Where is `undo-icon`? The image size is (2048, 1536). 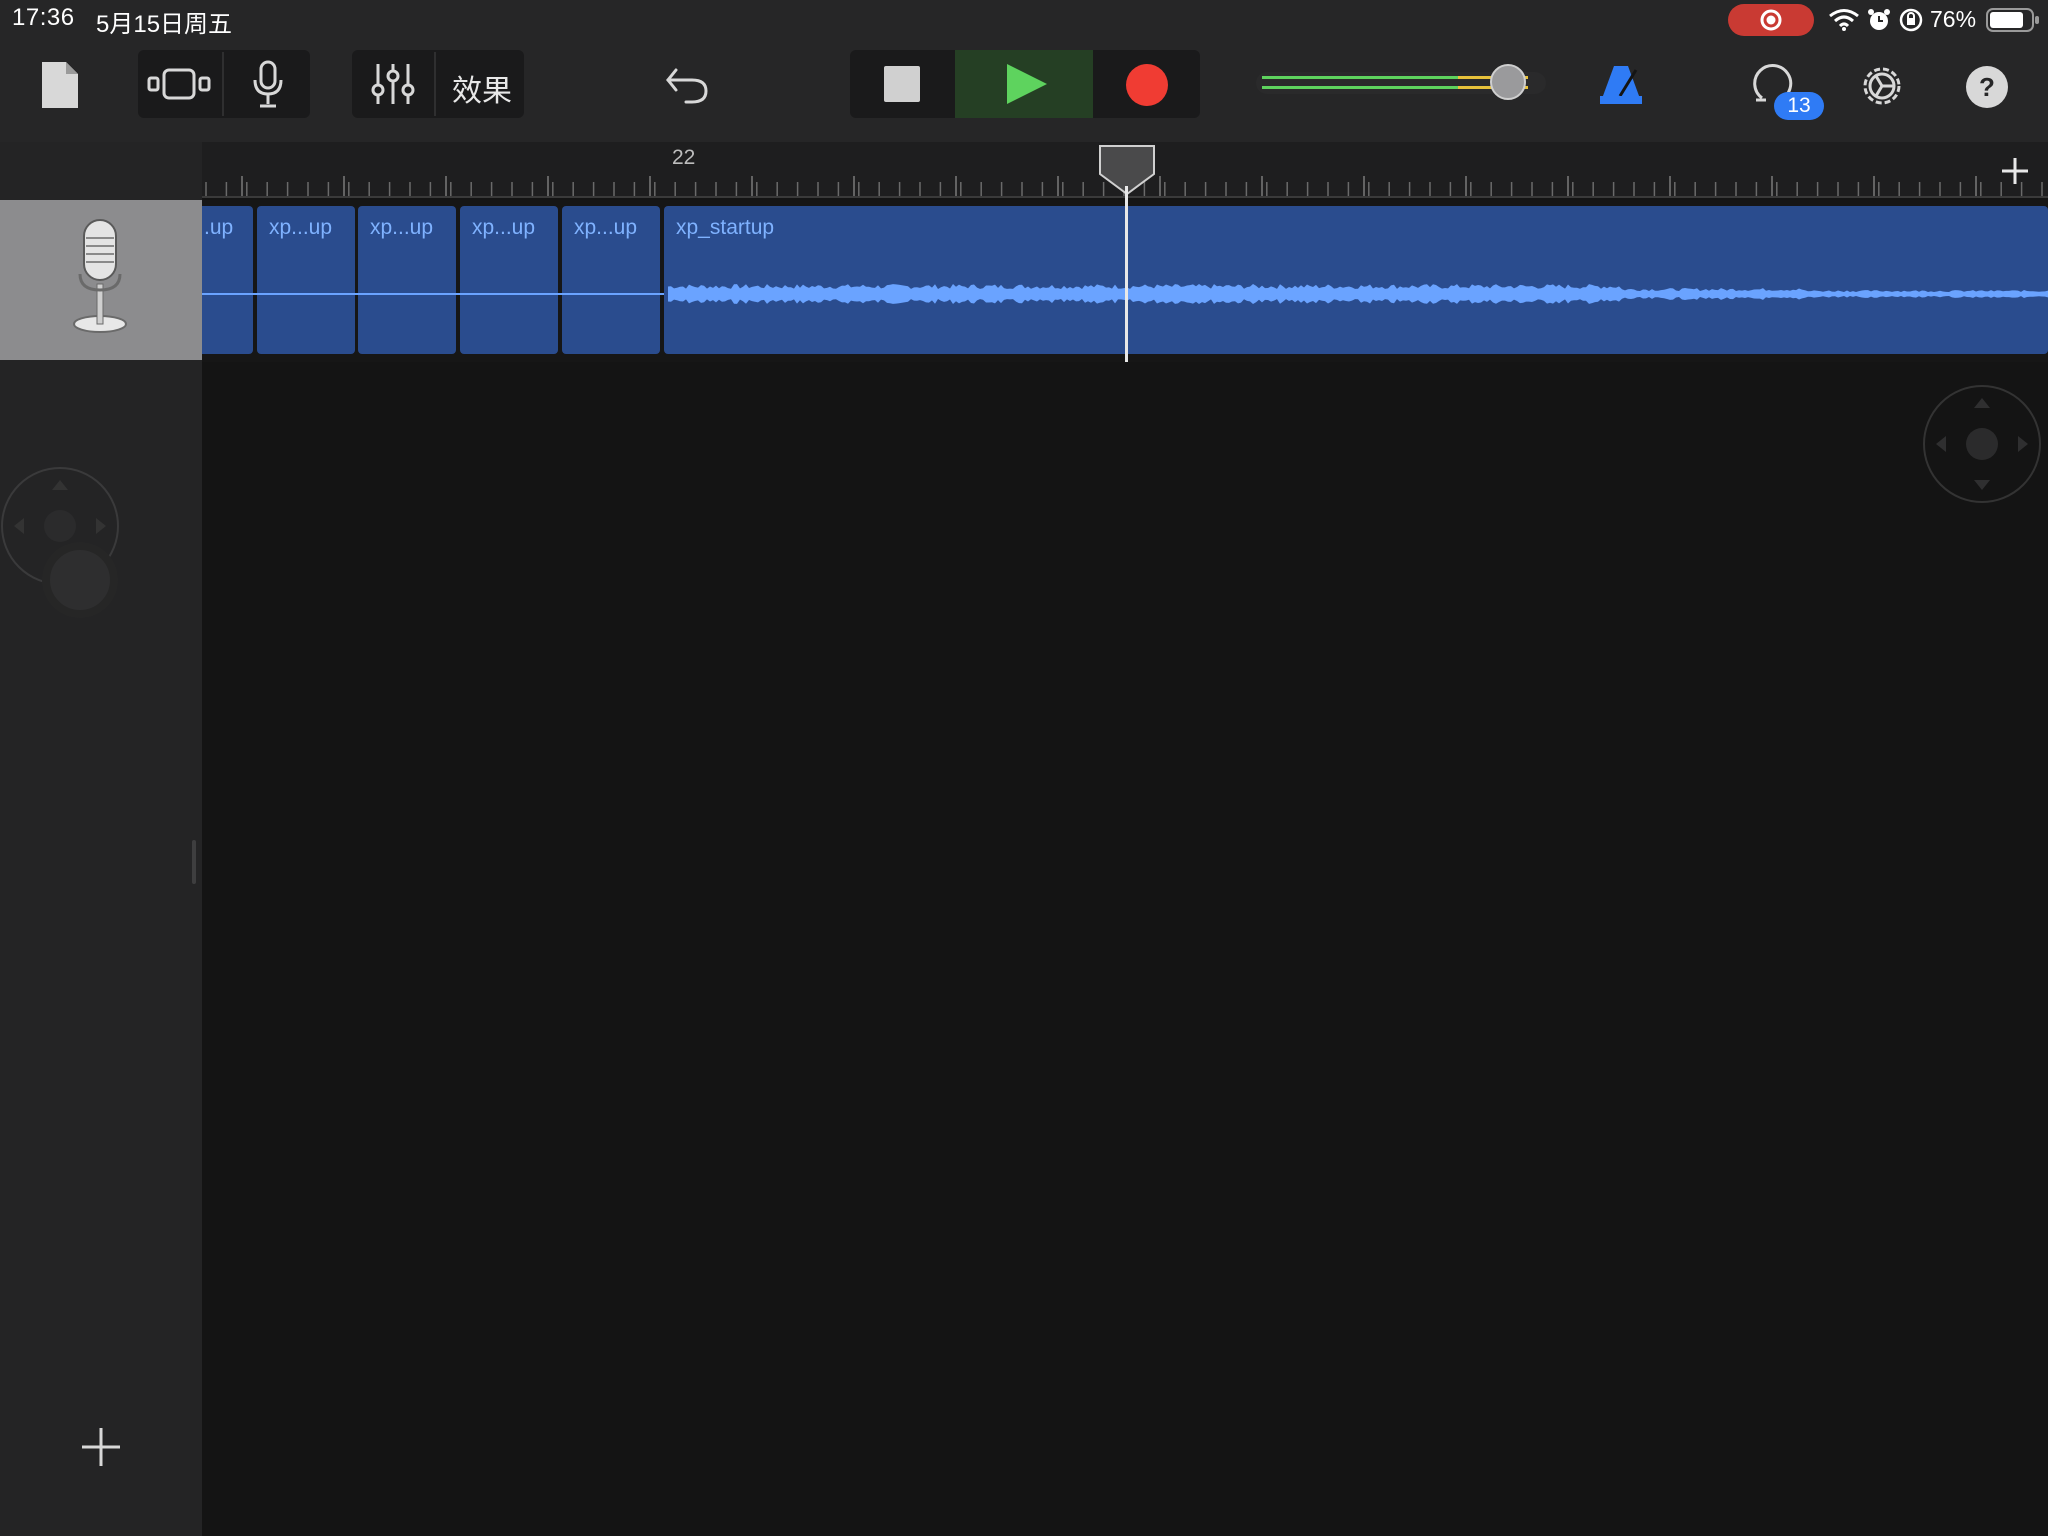 undo-icon is located at coordinates (688, 84).